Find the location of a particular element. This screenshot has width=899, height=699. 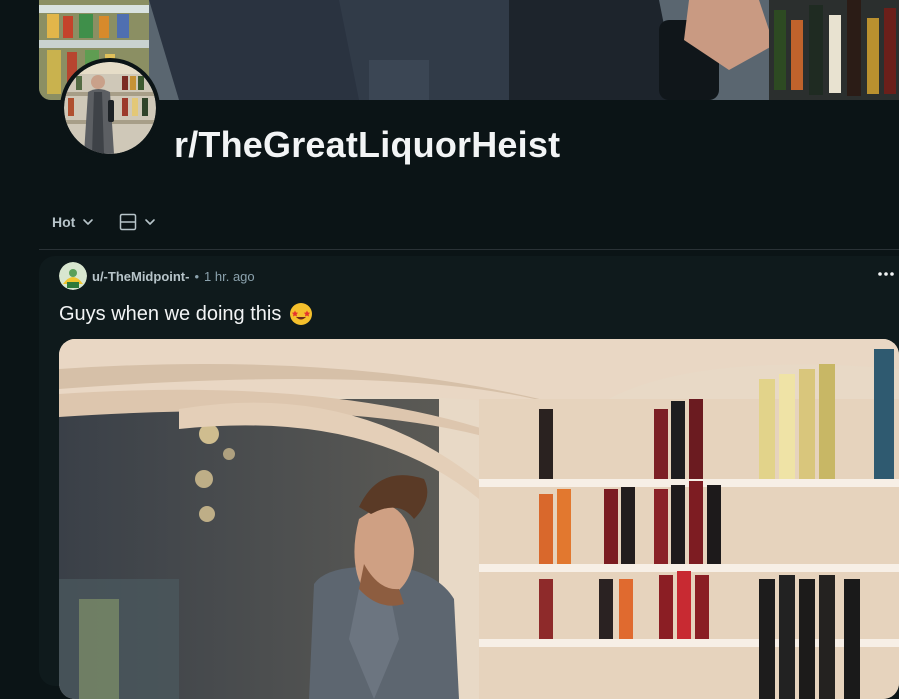

user-avatar is located at coordinates (73, 276).